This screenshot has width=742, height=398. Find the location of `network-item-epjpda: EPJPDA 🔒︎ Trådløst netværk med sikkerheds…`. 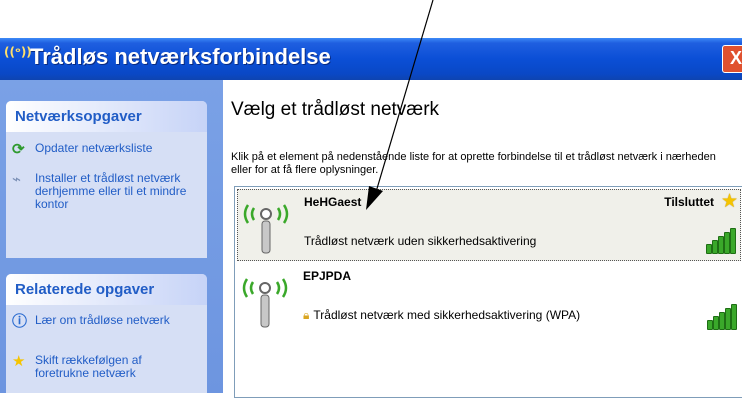

network-item-epjpda: EPJPDA 🔒︎ Trådløst netværk med sikkerheds… is located at coordinates (489, 300).